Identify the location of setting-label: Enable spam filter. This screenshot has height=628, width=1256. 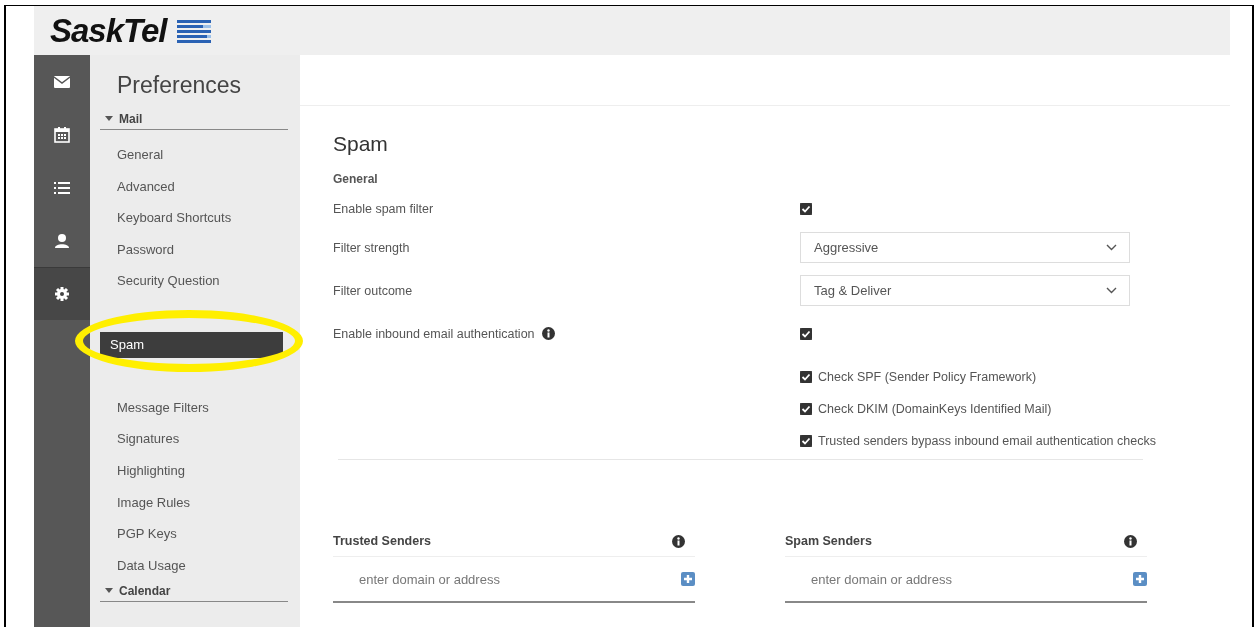
(383, 209).